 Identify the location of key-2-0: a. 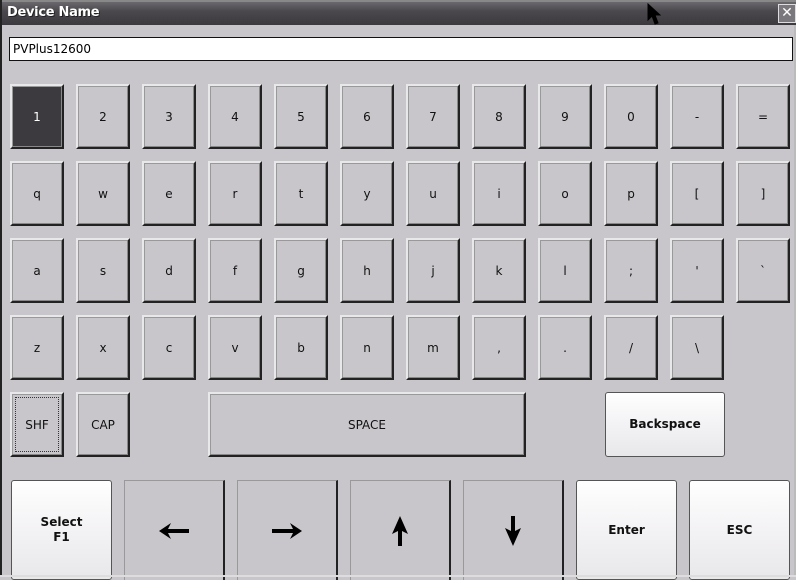
(37, 270).